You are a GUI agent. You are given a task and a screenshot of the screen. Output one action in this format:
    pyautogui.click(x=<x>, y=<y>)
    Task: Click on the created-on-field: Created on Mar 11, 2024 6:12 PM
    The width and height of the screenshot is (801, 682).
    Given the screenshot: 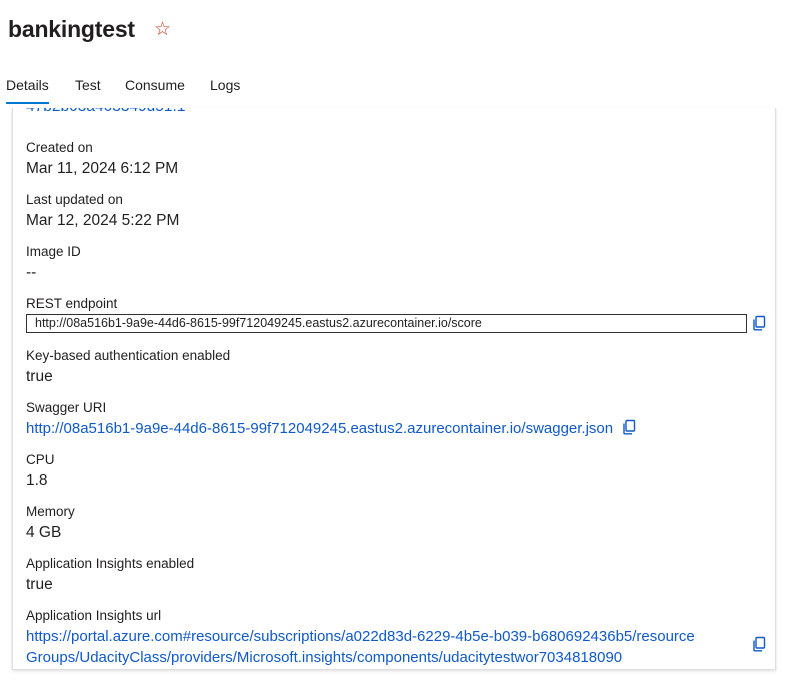 What is the action you would take?
    pyautogui.click(x=102, y=158)
    